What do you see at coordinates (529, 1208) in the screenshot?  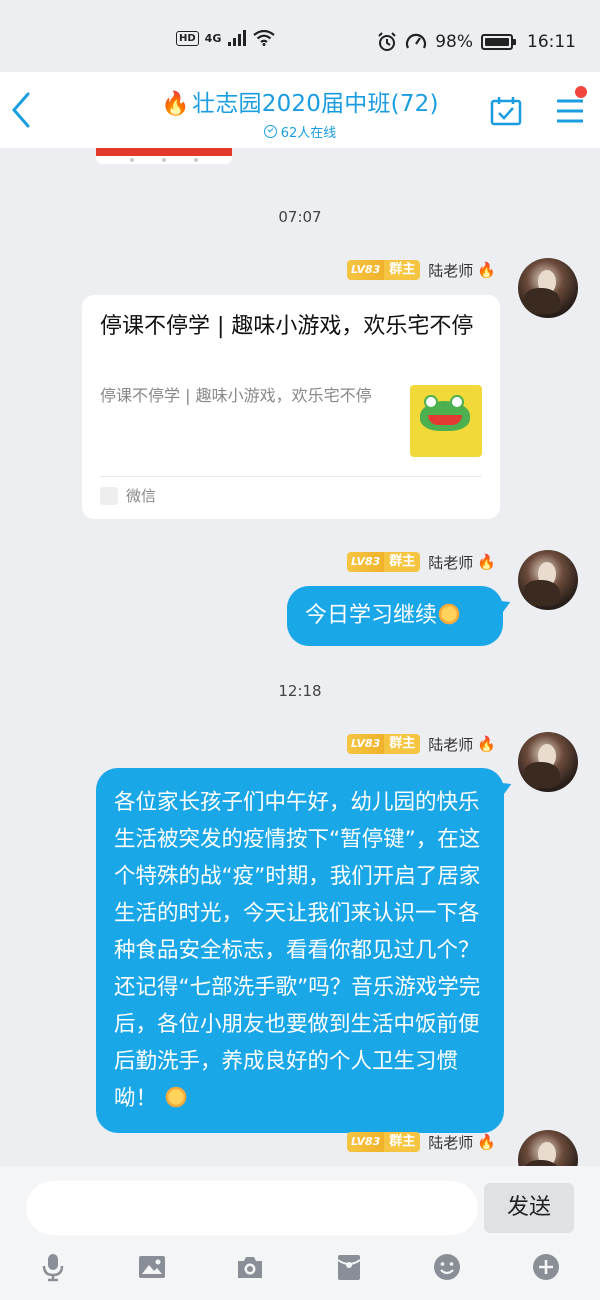 I see `send-button: 发送` at bounding box center [529, 1208].